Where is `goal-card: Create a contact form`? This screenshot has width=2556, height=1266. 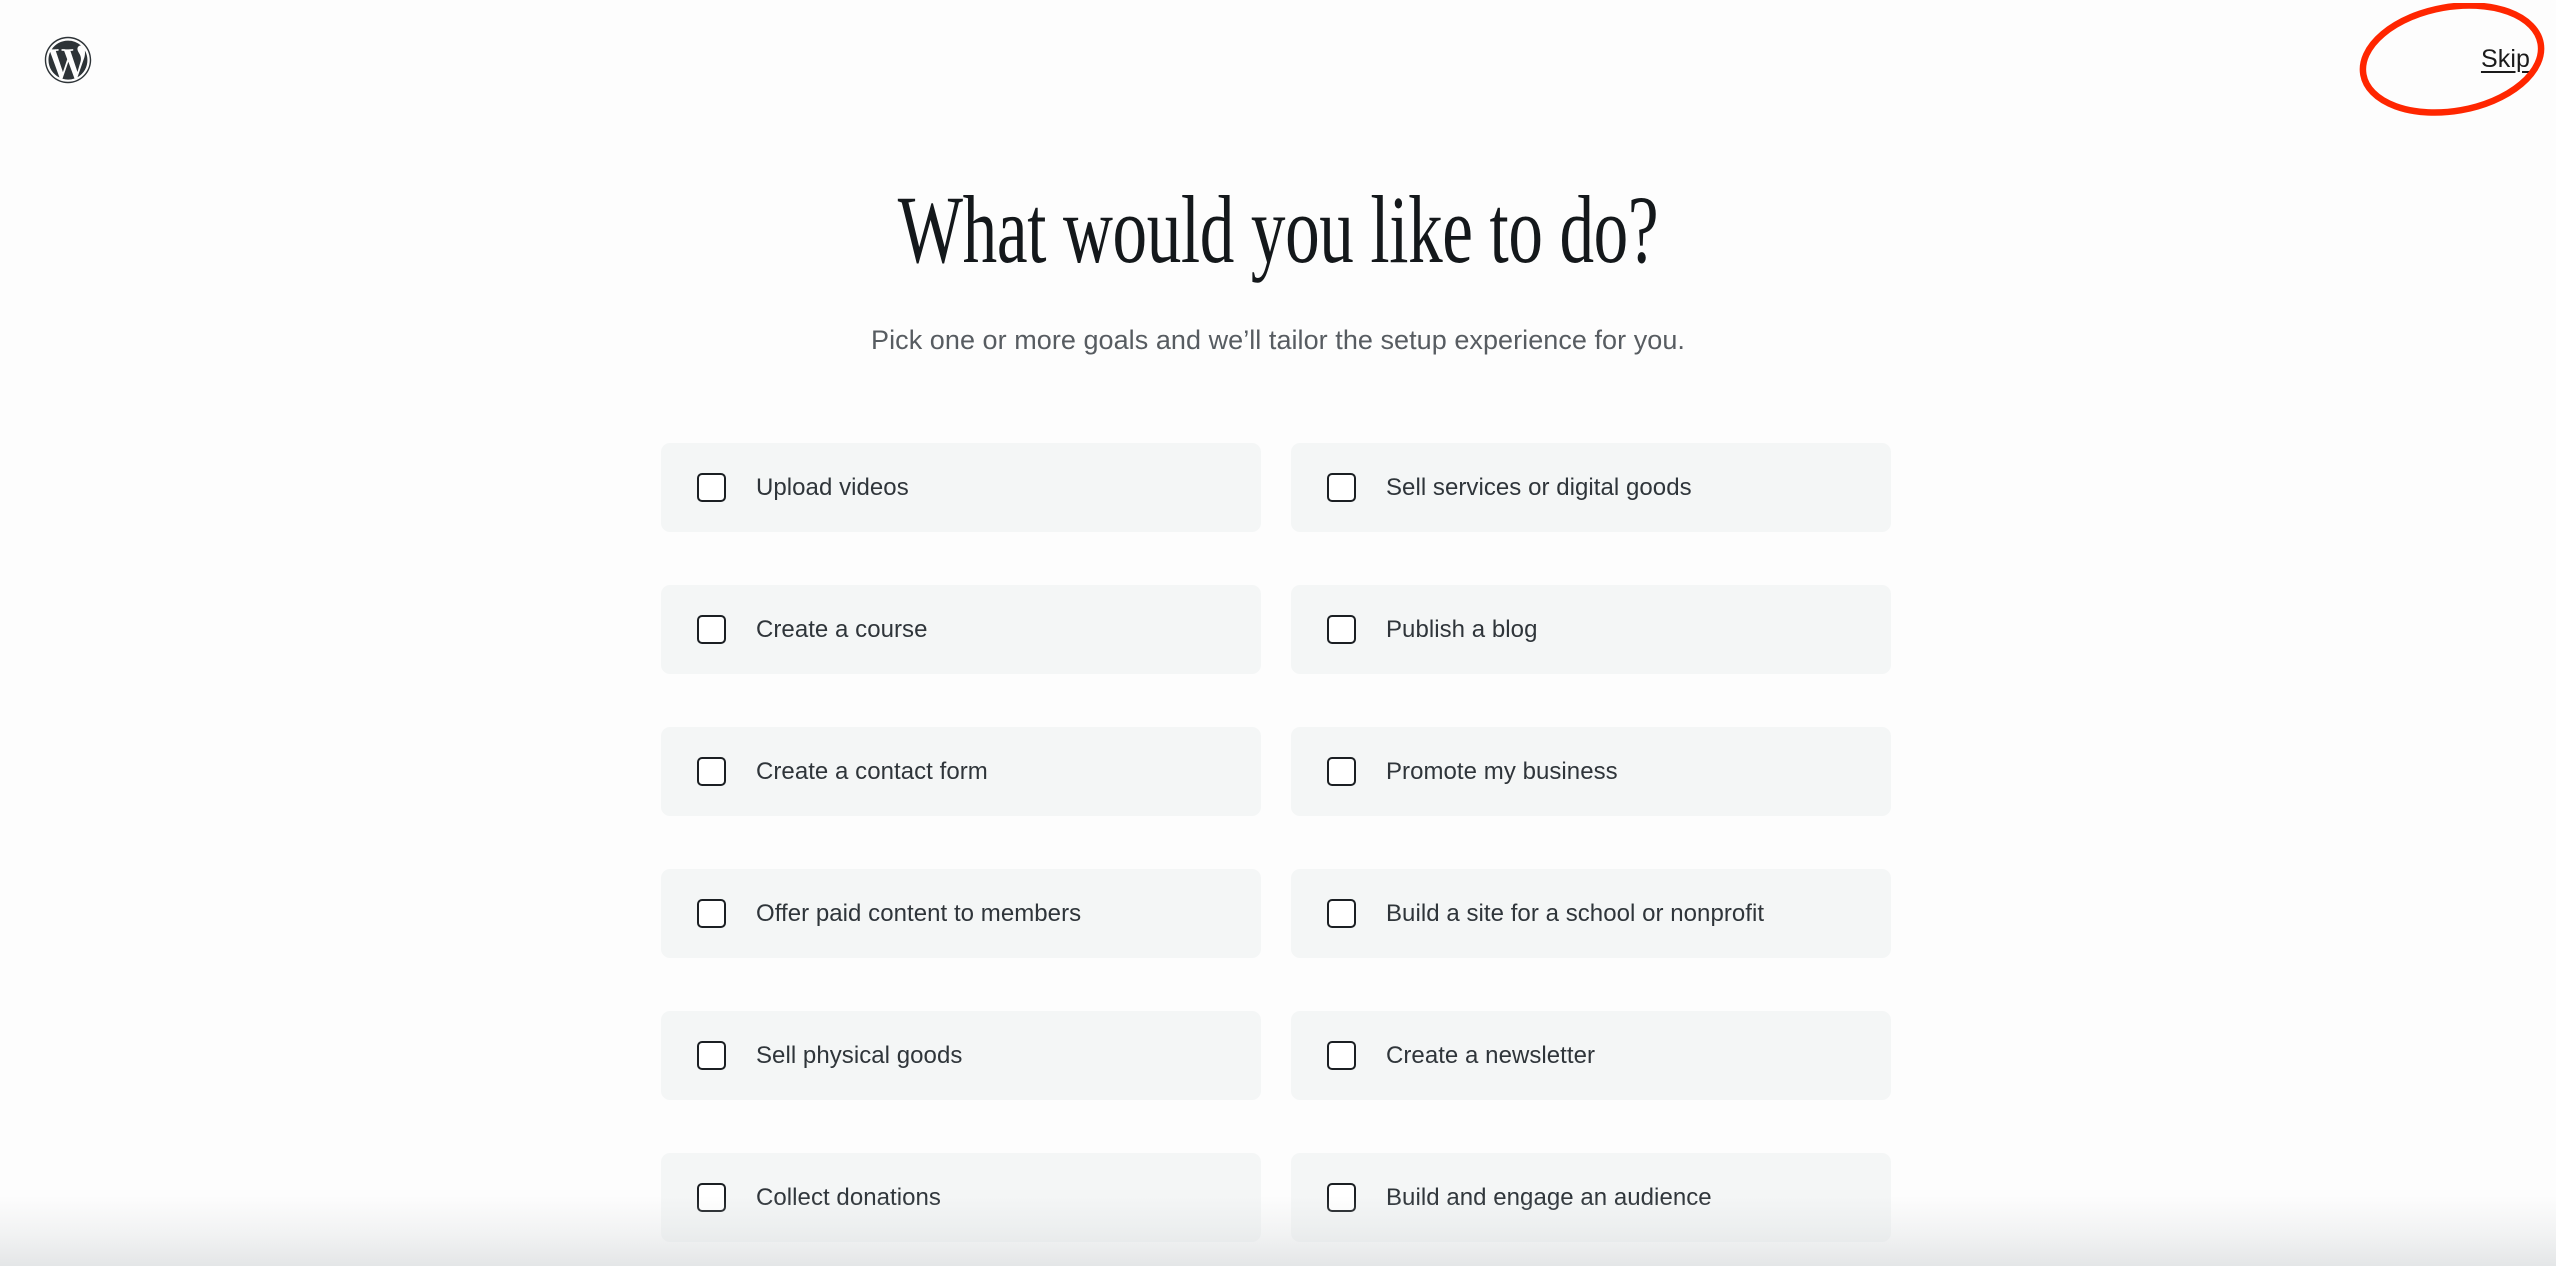 goal-card: Create a contact form is located at coordinates (961, 771).